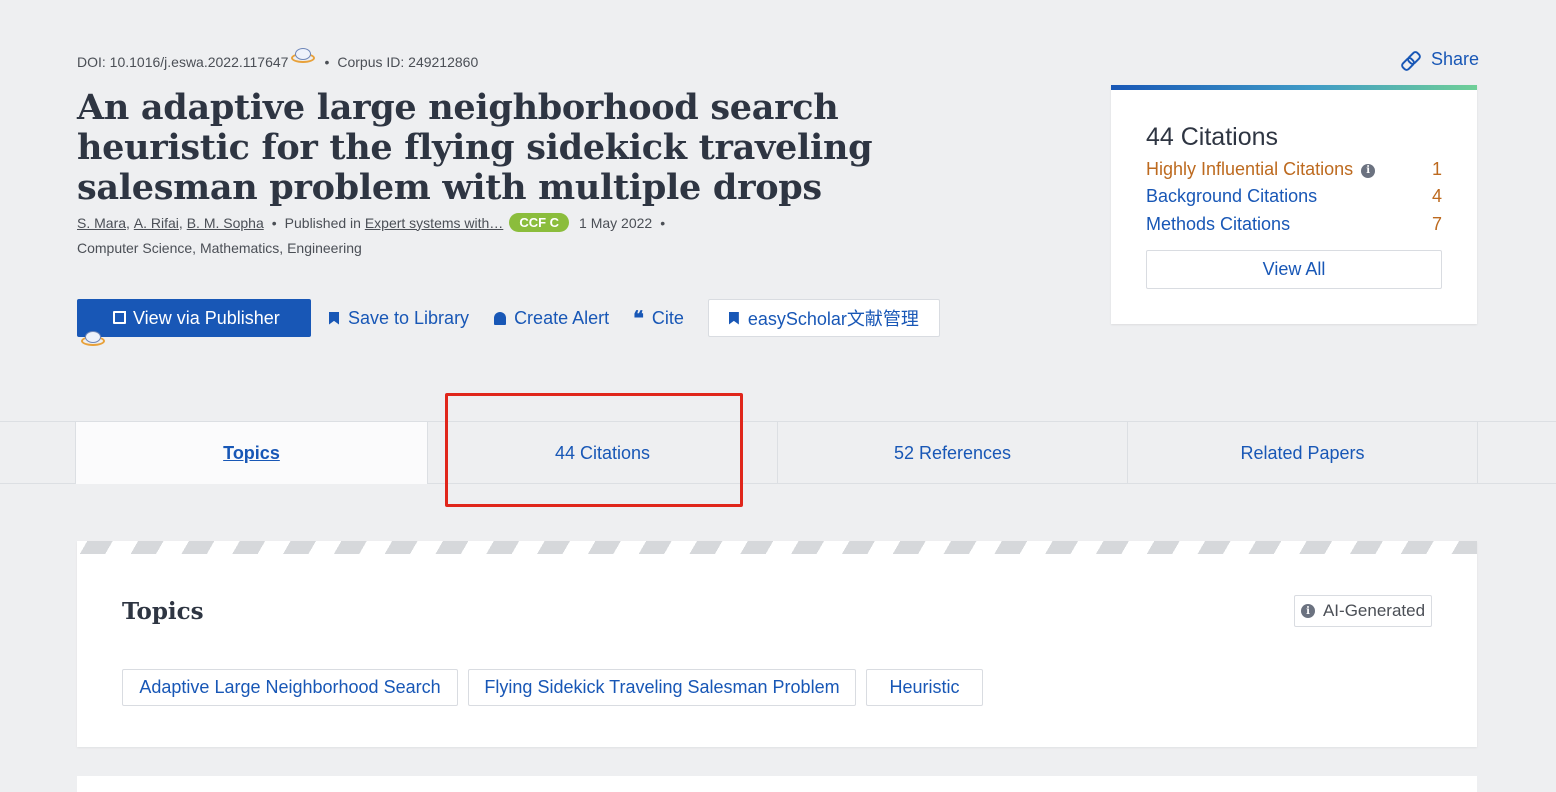 The width and height of the screenshot is (1556, 792). I want to click on create-alert-label: Create Alert, so click(562, 317).